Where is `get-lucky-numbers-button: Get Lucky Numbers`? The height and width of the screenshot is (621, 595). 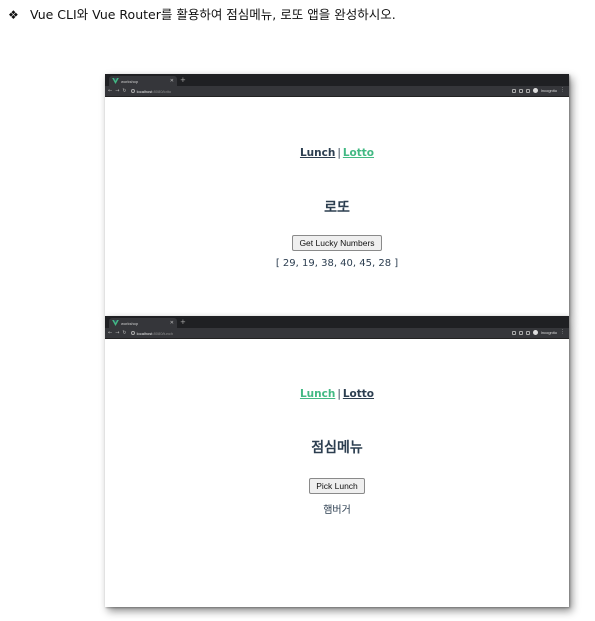
get-lucky-numbers-button: Get Lucky Numbers is located at coordinates (337, 243).